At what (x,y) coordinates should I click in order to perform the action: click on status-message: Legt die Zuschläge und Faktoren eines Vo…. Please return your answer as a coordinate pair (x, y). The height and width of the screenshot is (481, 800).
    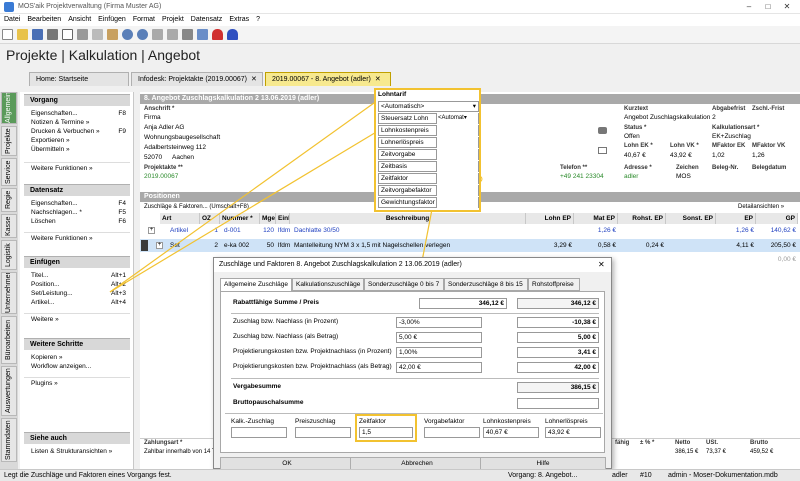
    Looking at the image, I should click on (88, 475).